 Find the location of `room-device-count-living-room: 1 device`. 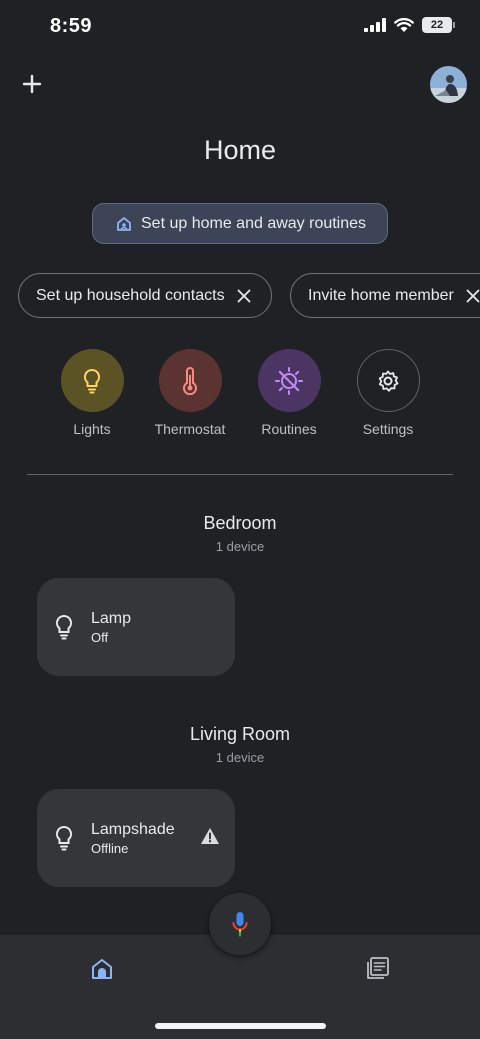

room-device-count-living-room: 1 device is located at coordinates (240, 757).